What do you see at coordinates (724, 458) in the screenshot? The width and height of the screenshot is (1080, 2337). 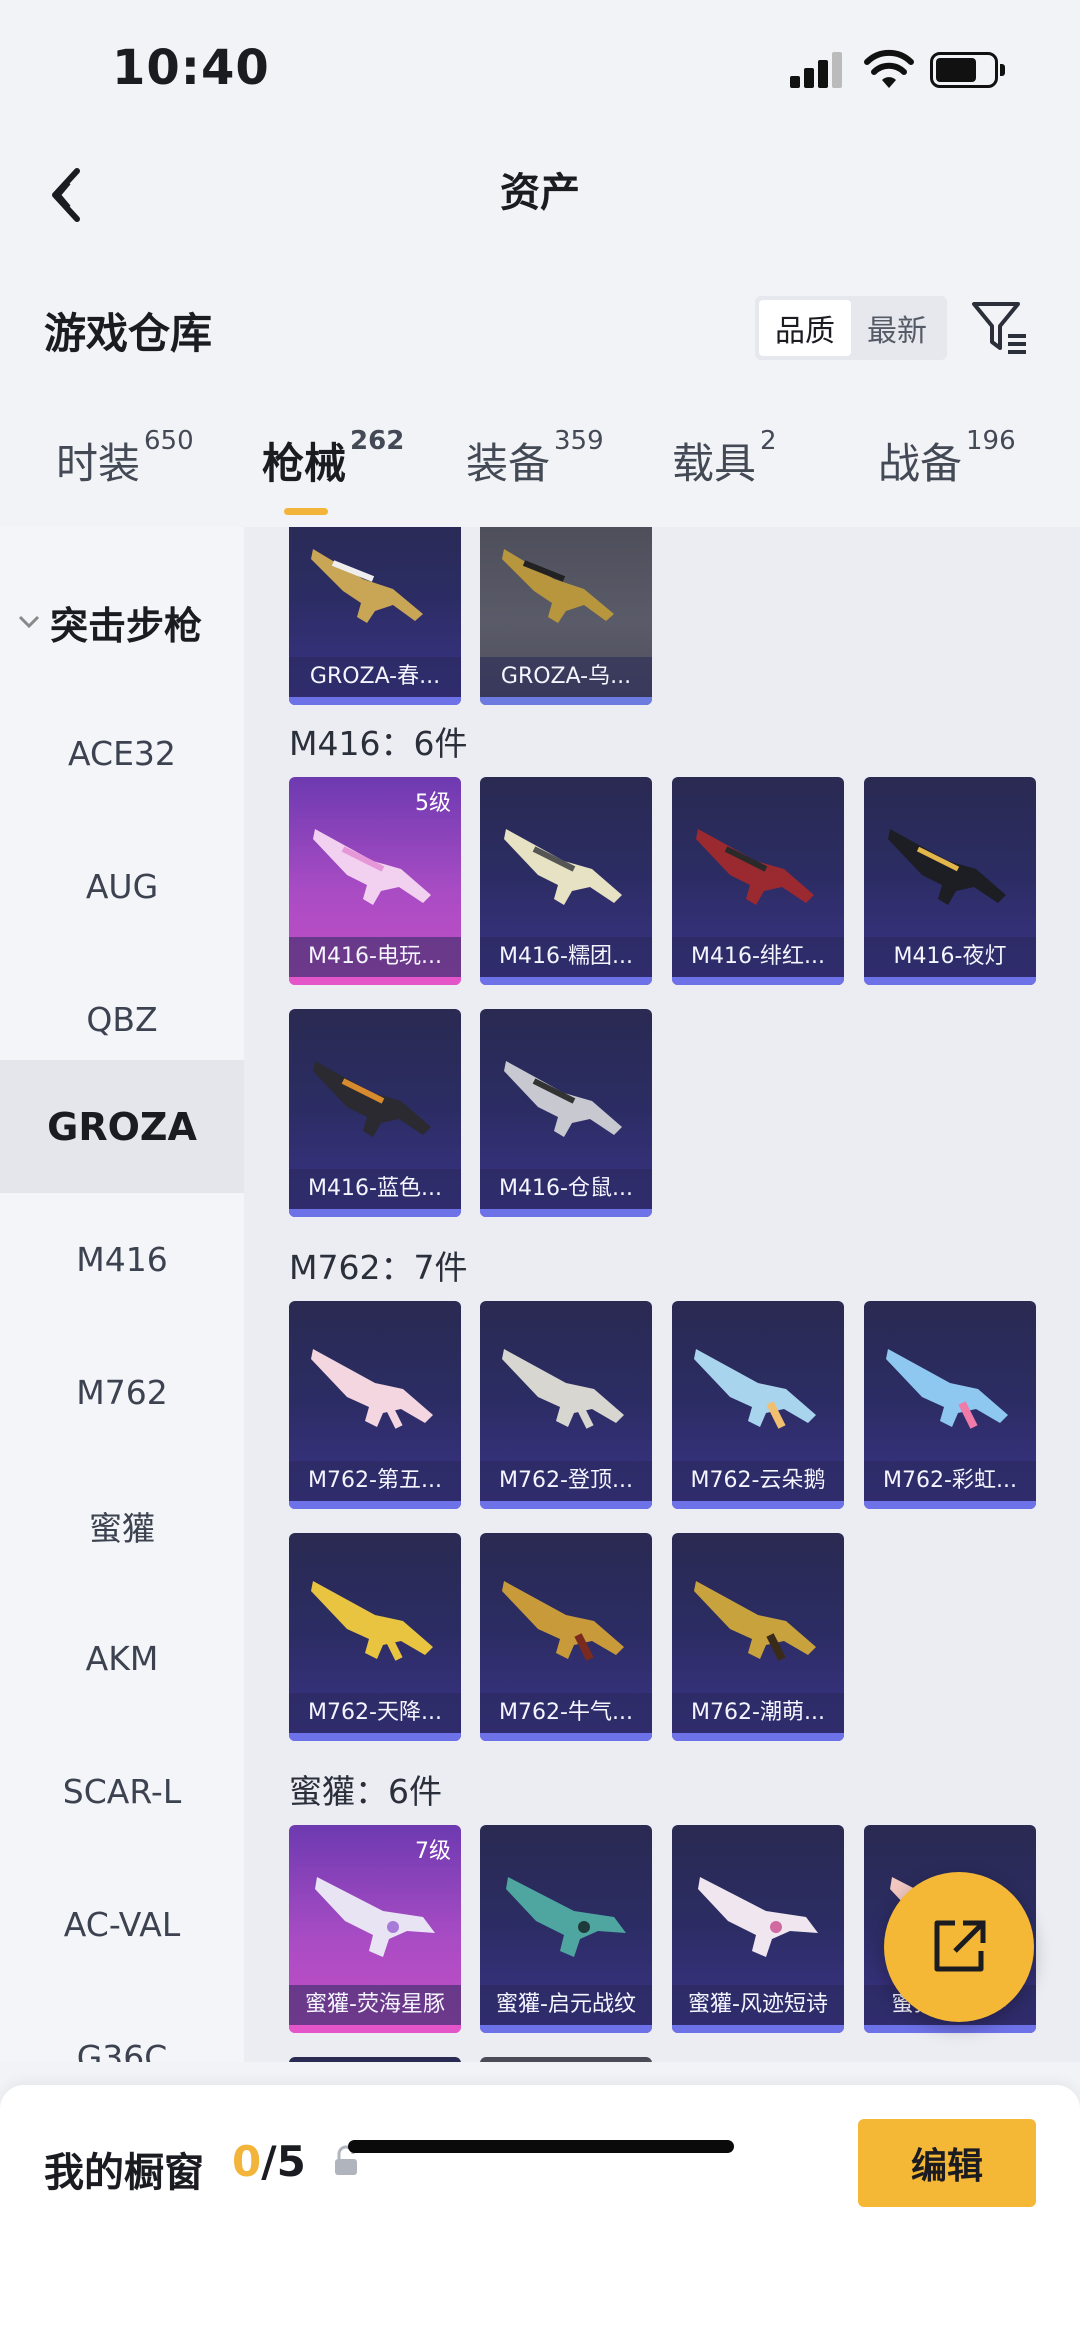 I see `tab-vehicles: 载具 2` at bounding box center [724, 458].